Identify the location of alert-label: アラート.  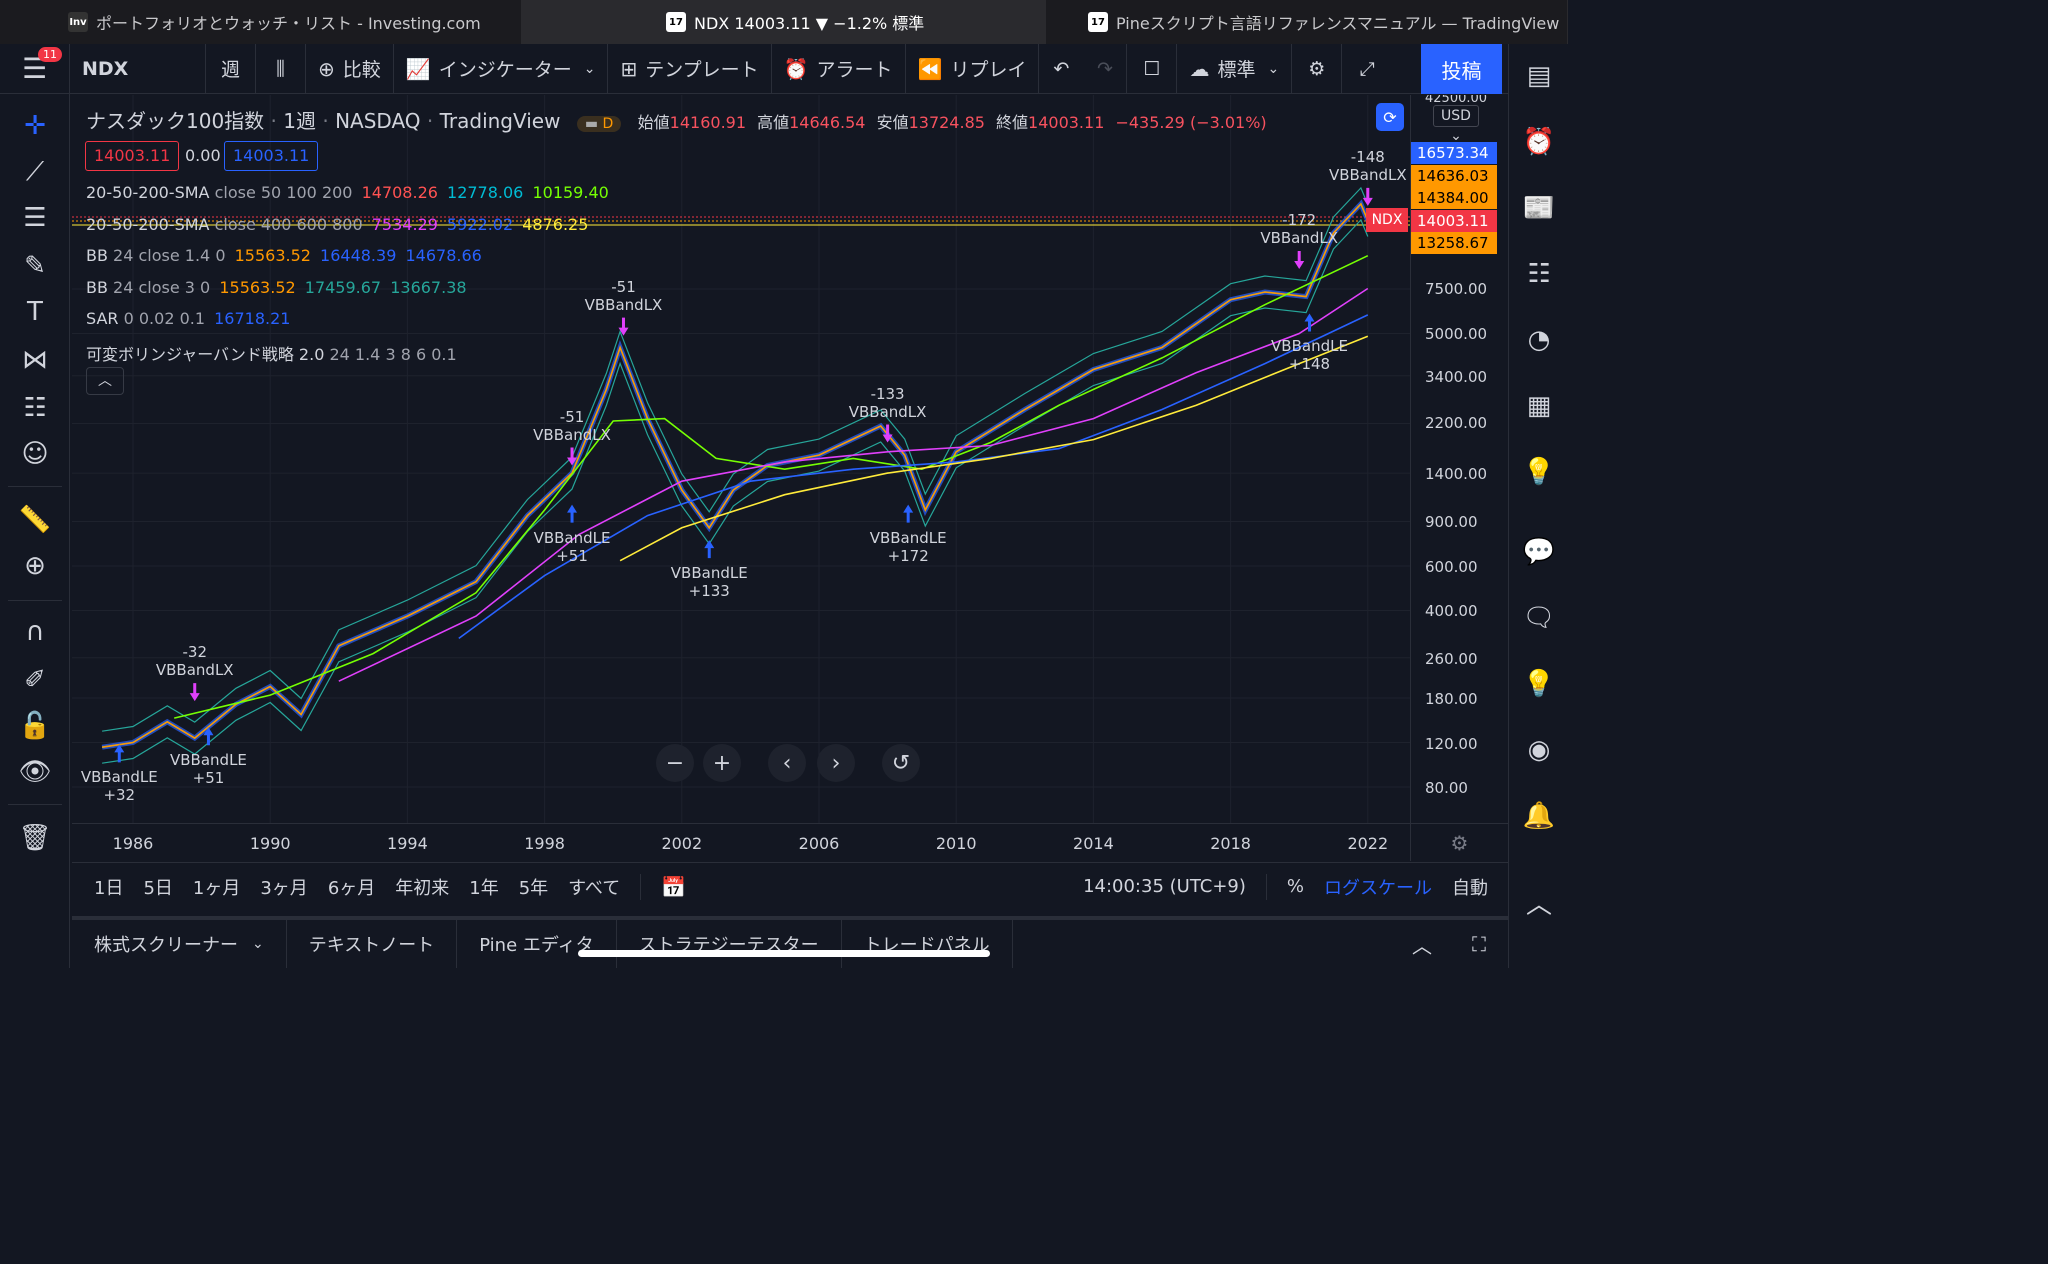
(854, 70).